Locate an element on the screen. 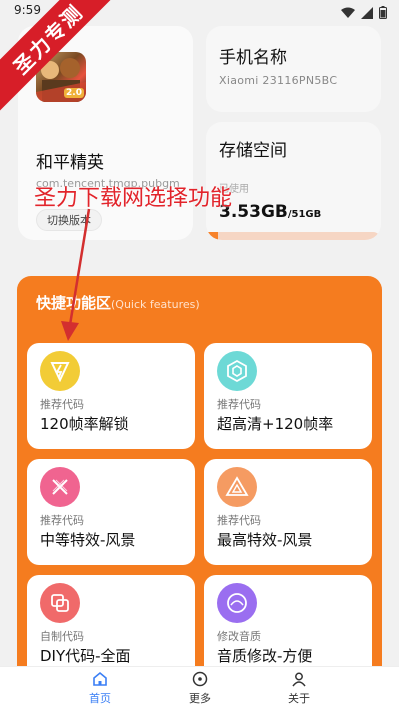 This screenshot has width=399, height=711. battery-icon is located at coordinates (383, 13).